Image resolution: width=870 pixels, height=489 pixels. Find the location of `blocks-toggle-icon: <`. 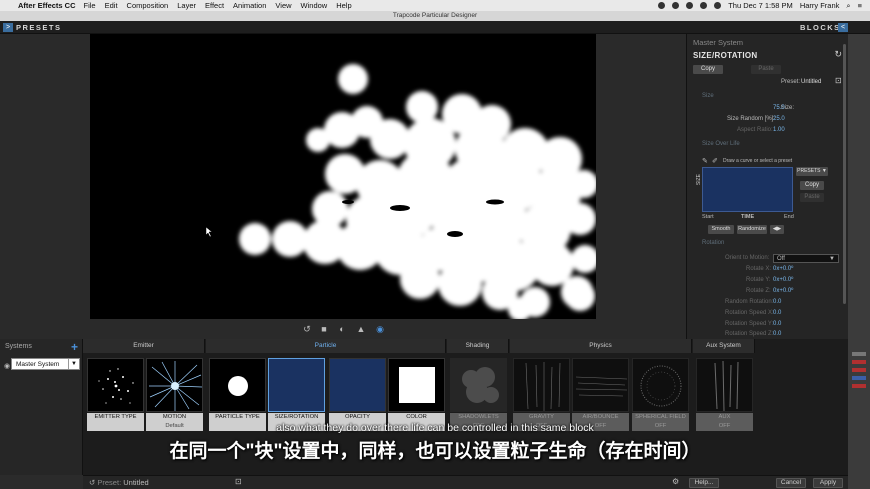

blocks-toggle-icon: < is located at coordinates (843, 27).